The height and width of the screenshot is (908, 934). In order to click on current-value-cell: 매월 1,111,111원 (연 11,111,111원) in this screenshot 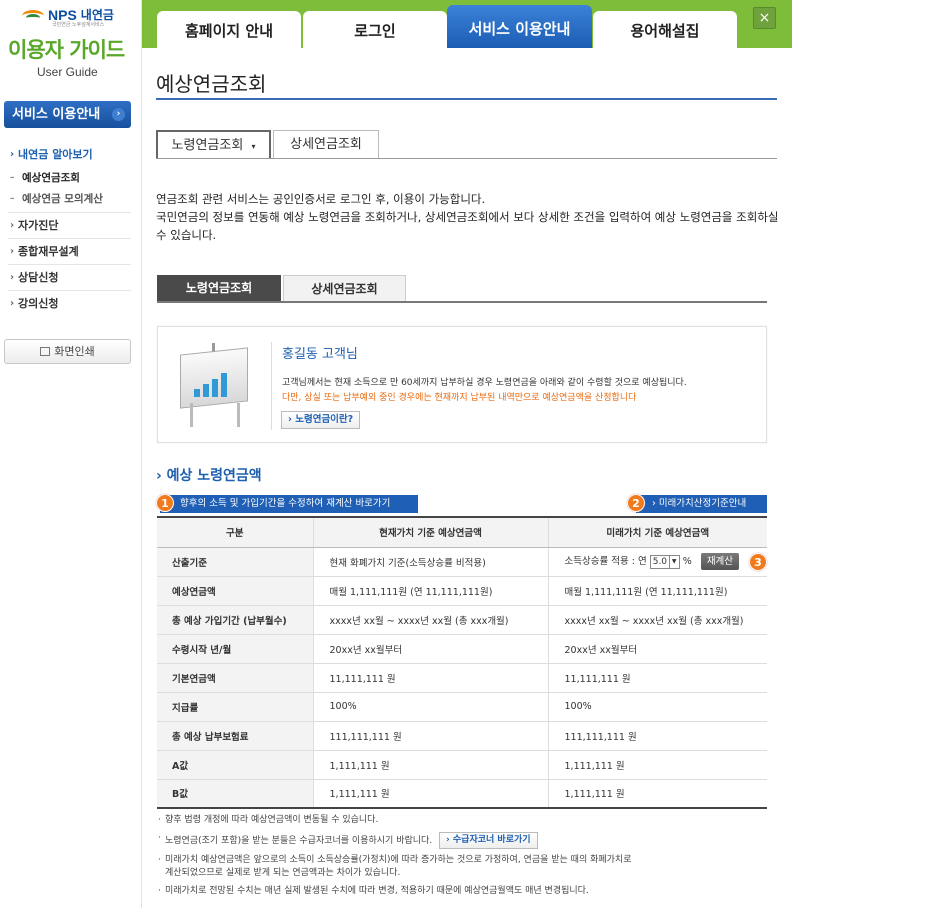, I will do `click(430, 591)`.